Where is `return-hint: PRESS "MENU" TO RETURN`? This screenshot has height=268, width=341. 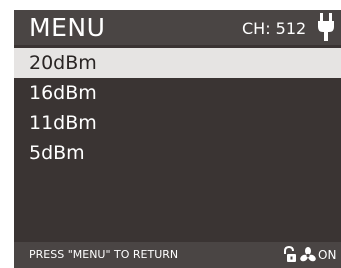
return-hint: PRESS "MENU" TO RETURN is located at coordinates (104, 254).